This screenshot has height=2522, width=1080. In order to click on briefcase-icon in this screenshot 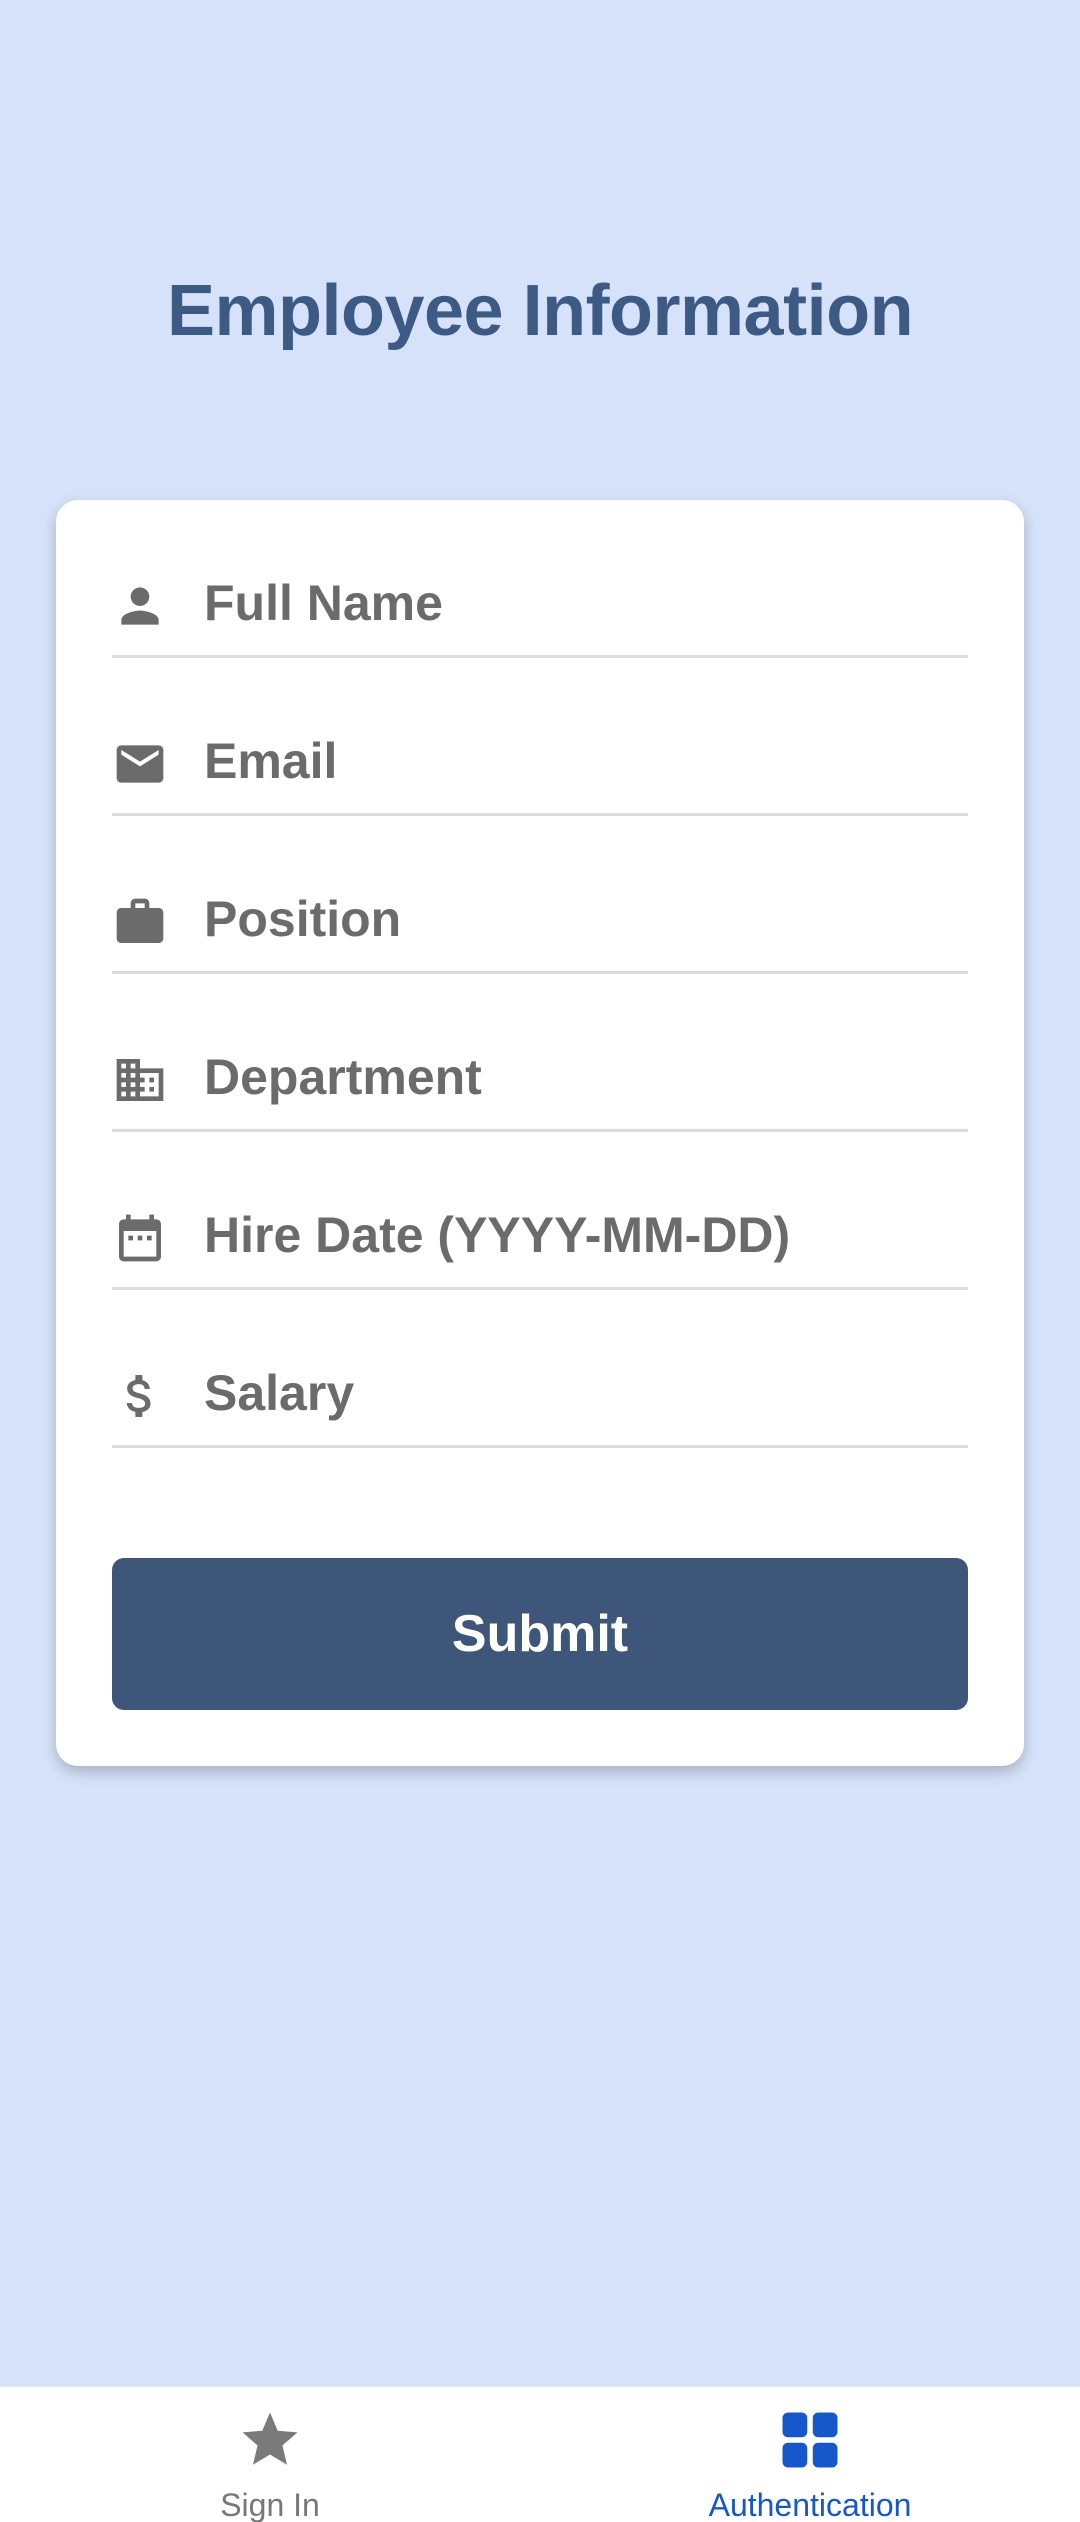, I will do `click(140, 922)`.